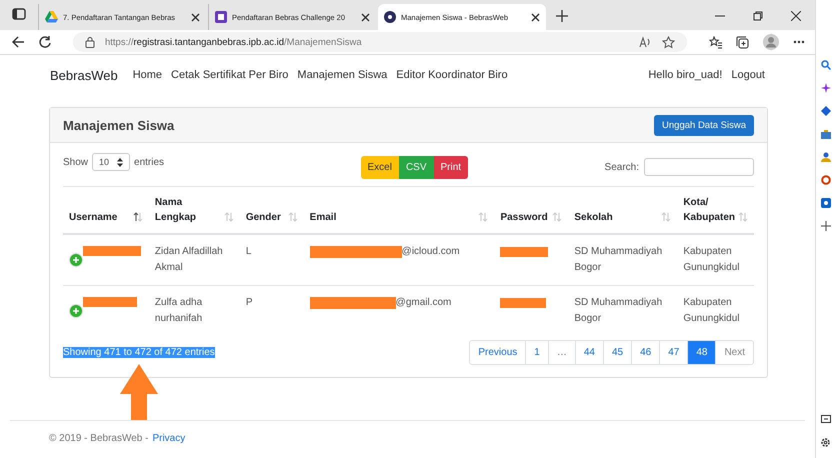  What do you see at coordinates (825, 111) in the screenshot?
I see `diamond-icon` at bounding box center [825, 111].